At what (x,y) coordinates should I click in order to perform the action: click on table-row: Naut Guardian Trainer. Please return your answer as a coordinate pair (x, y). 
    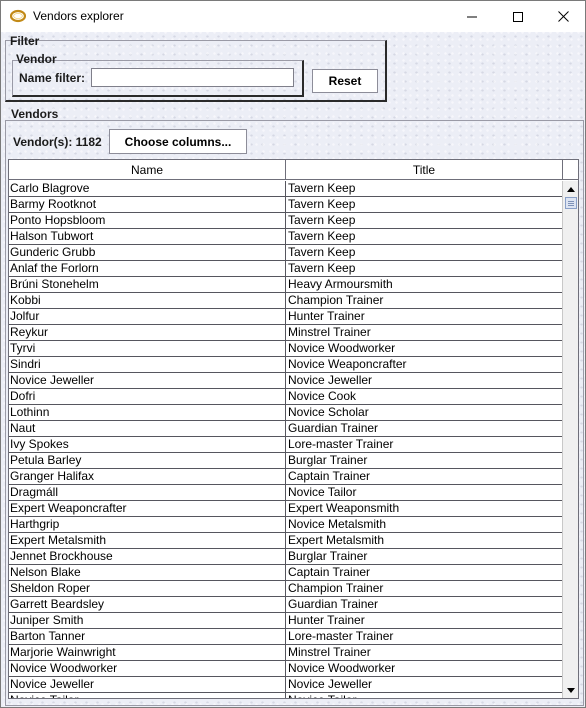
    Looking at the image, I should click on (285, 429).